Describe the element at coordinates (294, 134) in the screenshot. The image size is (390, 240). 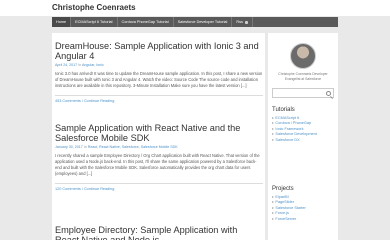
I see `tutorial-link: Salesforce Development` at that location.